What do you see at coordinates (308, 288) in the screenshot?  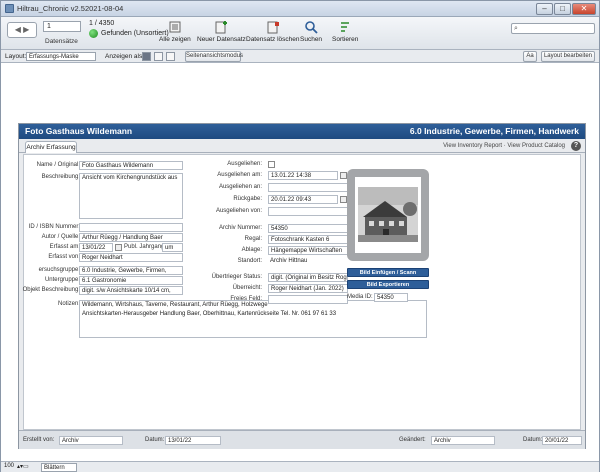 I see `handed-over-field: Roger Neidhart (Jan. 2022)` at bounding box center [308, 288].